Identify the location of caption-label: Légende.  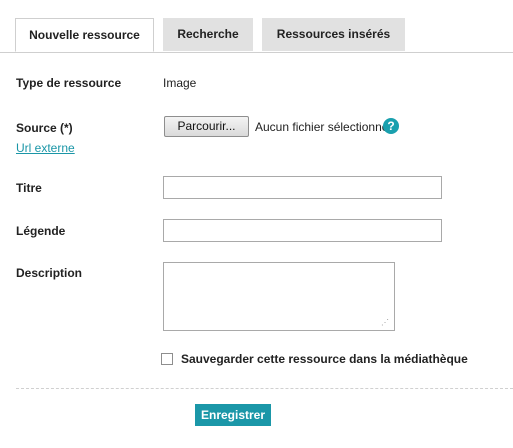
(41, 231).